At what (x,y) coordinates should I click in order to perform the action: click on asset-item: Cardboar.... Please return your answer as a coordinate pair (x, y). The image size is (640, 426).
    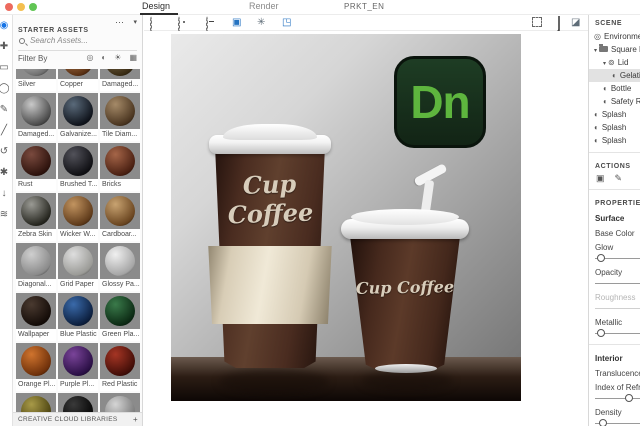
    Looking at the image, I should click on (120, 217).